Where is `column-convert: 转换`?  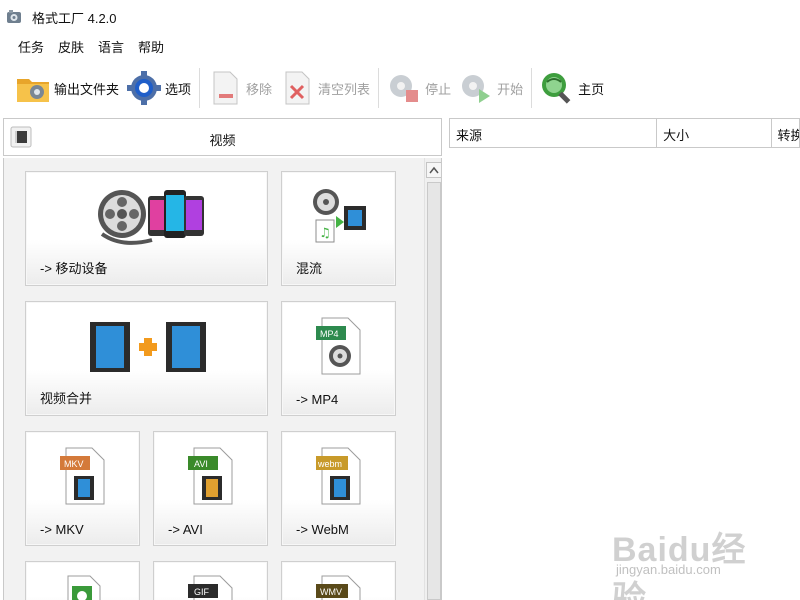 column-convert: 转换 is located at coordinates (785, 133).